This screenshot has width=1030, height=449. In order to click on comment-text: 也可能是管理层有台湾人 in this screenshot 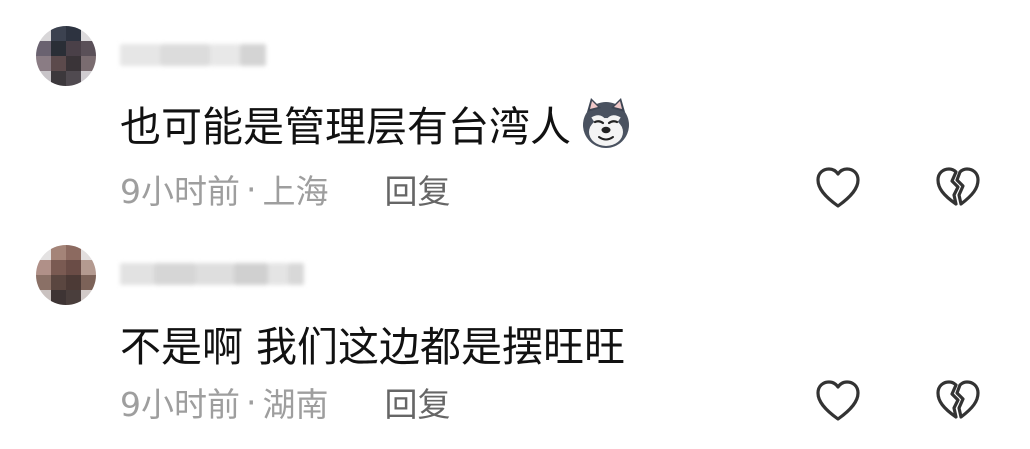, I will do `click(376, 123)`.